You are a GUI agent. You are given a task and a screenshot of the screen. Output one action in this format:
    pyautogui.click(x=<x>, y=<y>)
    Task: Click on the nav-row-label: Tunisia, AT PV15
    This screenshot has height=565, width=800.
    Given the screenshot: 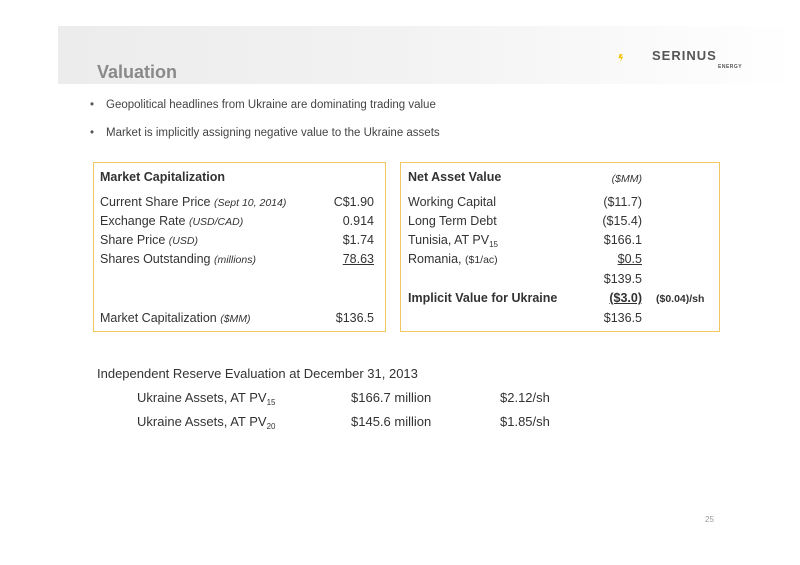 What is the action you would take?
    pyautogui.click(x=453, y=241)
    